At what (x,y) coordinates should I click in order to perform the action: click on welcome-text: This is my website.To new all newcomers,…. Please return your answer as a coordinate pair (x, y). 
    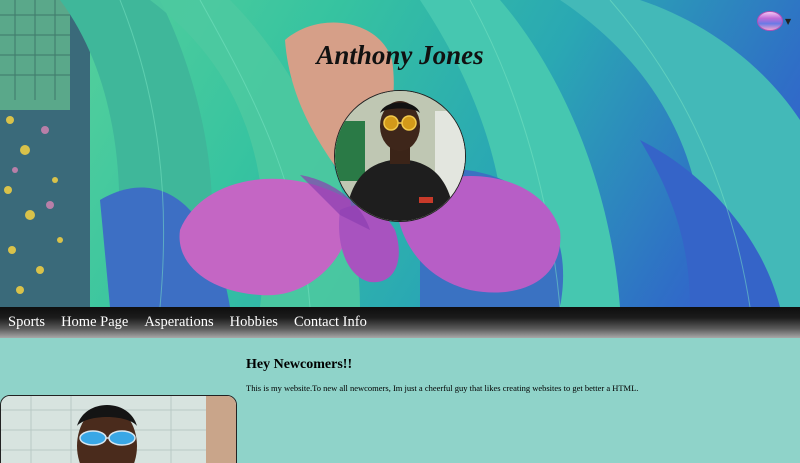
    Looking at the image, I should click on (442, 388).